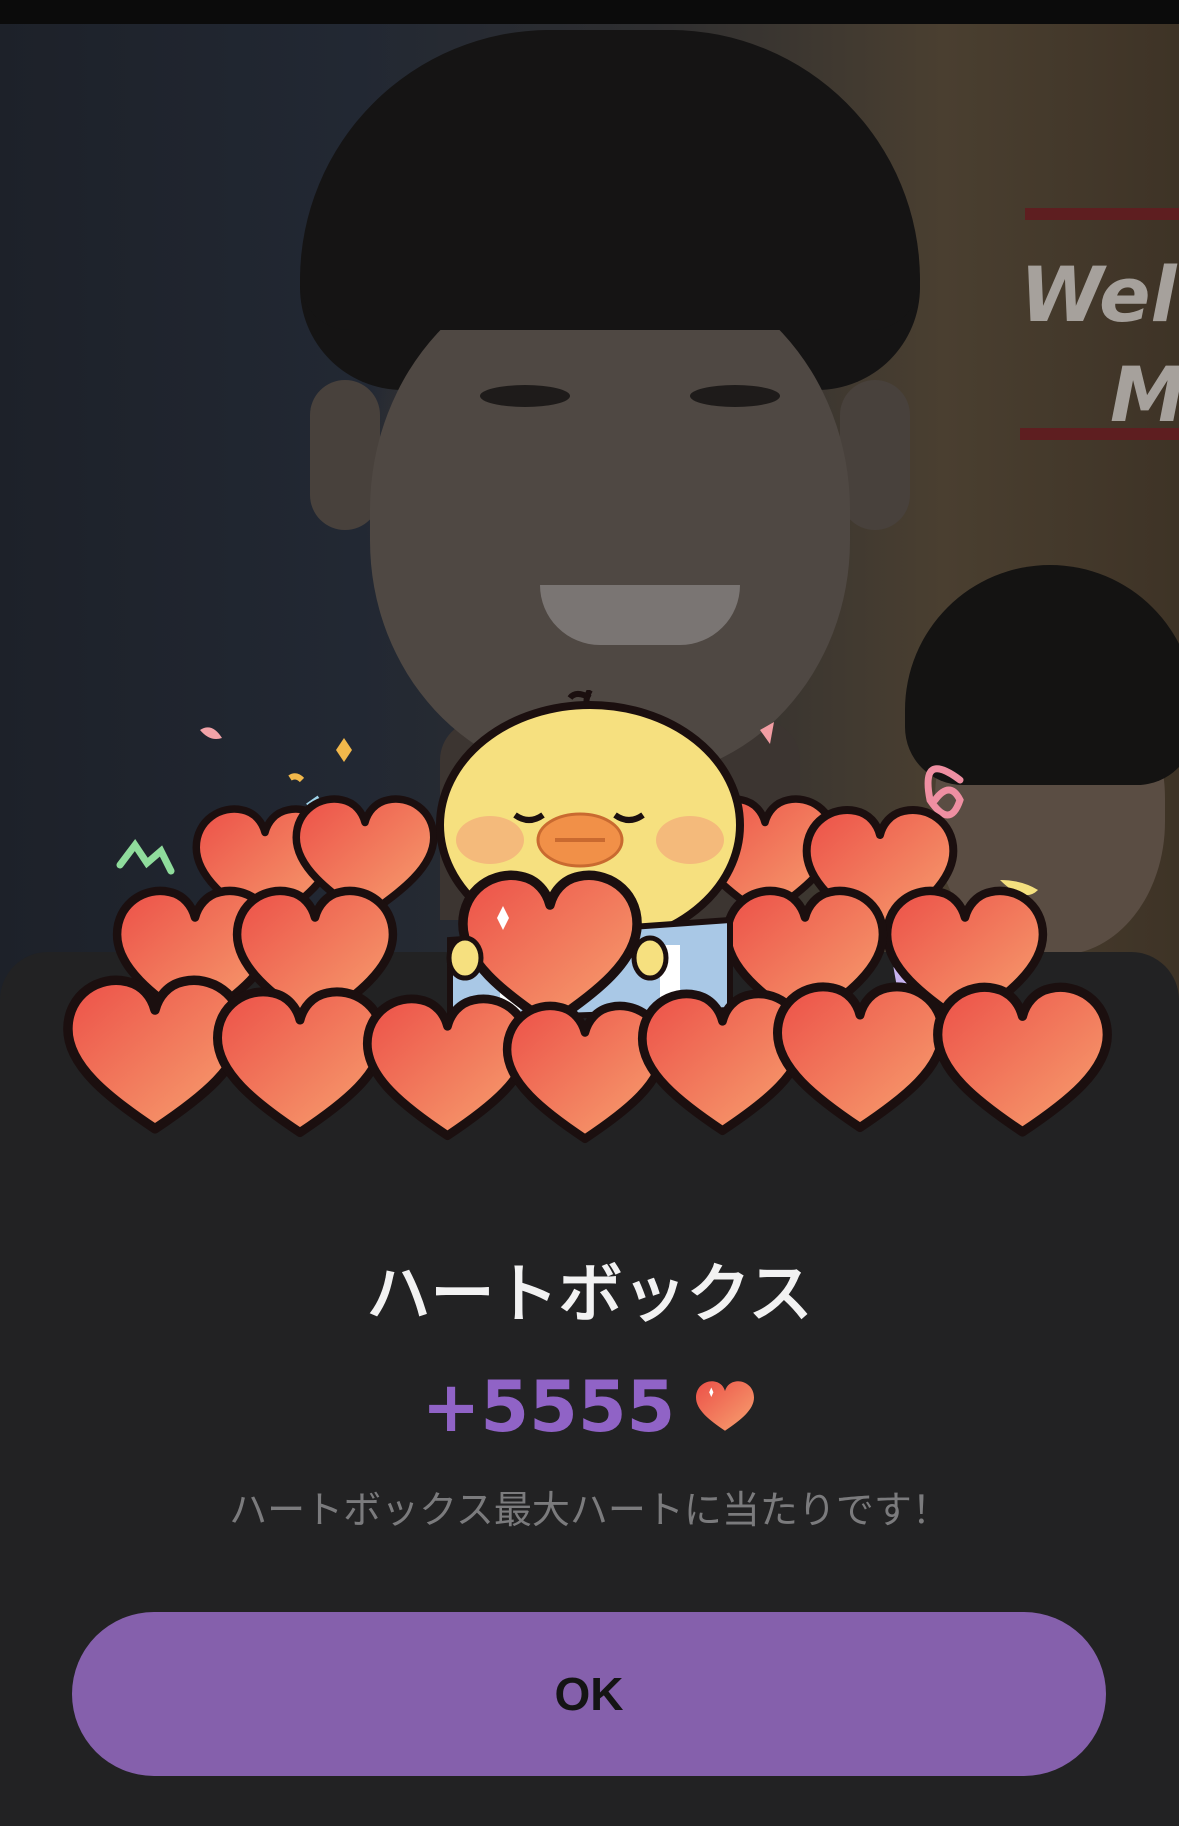  Describe the element at coordinates (589, 1295) in the screenshot. I see `dialog-title: ハートボックス` at that location.